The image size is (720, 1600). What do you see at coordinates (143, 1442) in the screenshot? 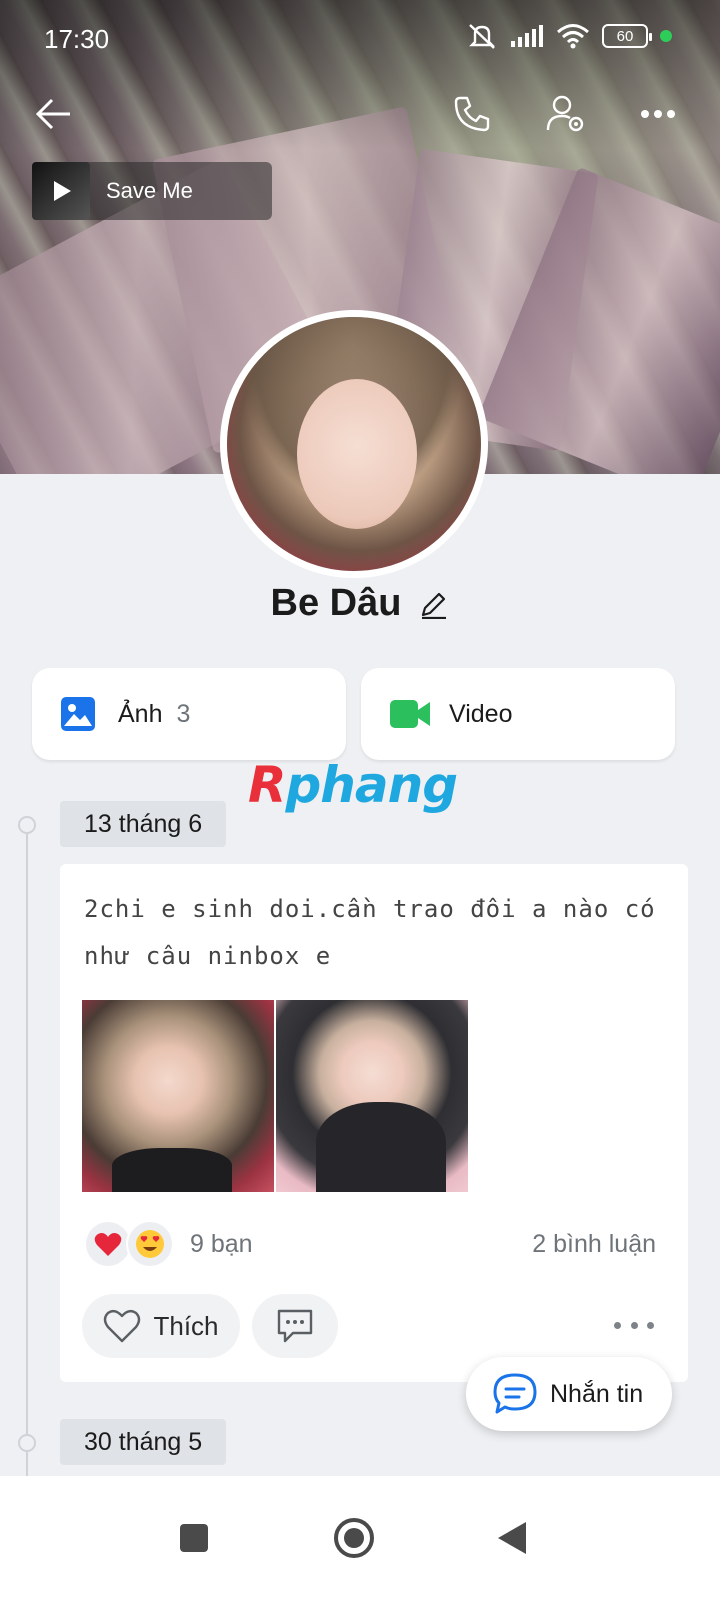
I see `date-chip: 30 tháng 5` at bounding box center [143, 1442].